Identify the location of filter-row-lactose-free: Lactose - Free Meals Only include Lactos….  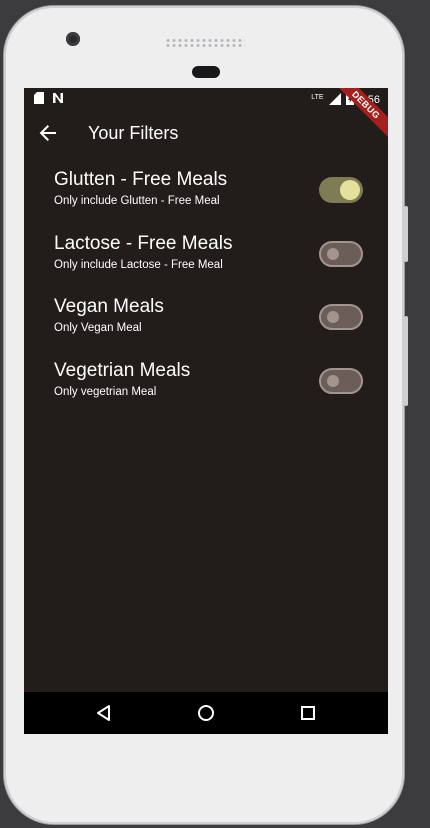
(206, 260).